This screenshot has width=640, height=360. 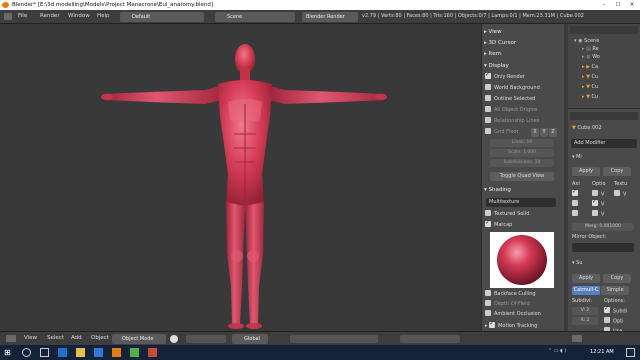 What do you see at coordinates (598, 203) in the screenshot?
I see `mirror-v-checkbox-2: V` at bounding box center [598, 203].